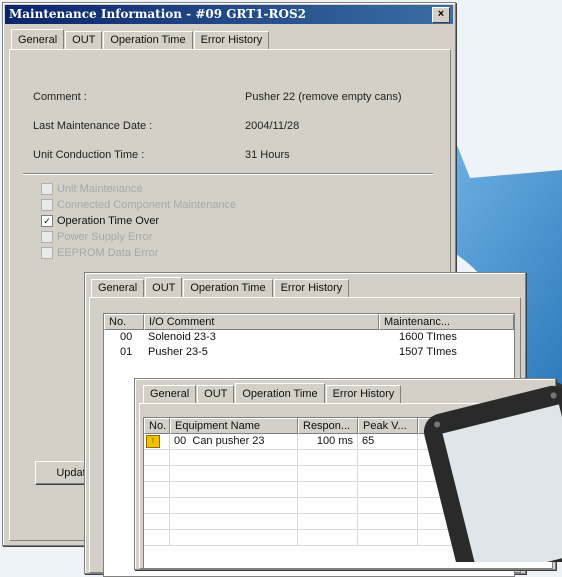  Describe the element at coordinates (229, 14) in the screenshot. I see `window-title: Maintenance Information - #09 GRT1-ROS2` at that location.